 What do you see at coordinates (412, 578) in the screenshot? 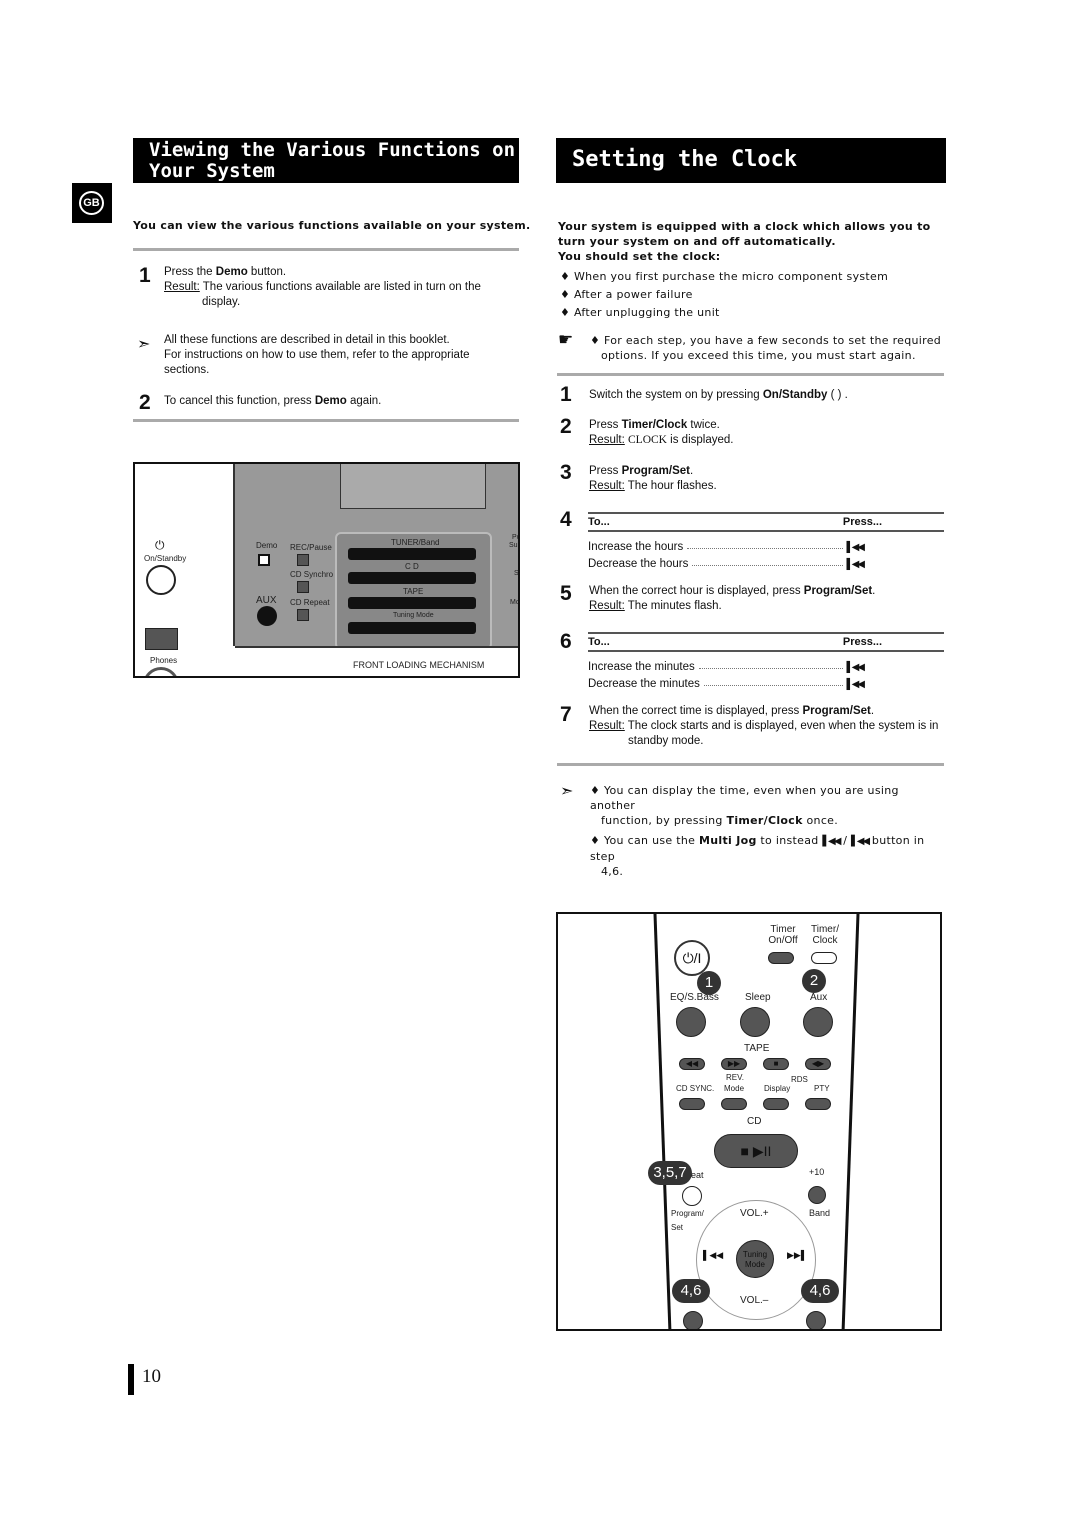
I see `cd-play-button` at bounding box center [412, 578].